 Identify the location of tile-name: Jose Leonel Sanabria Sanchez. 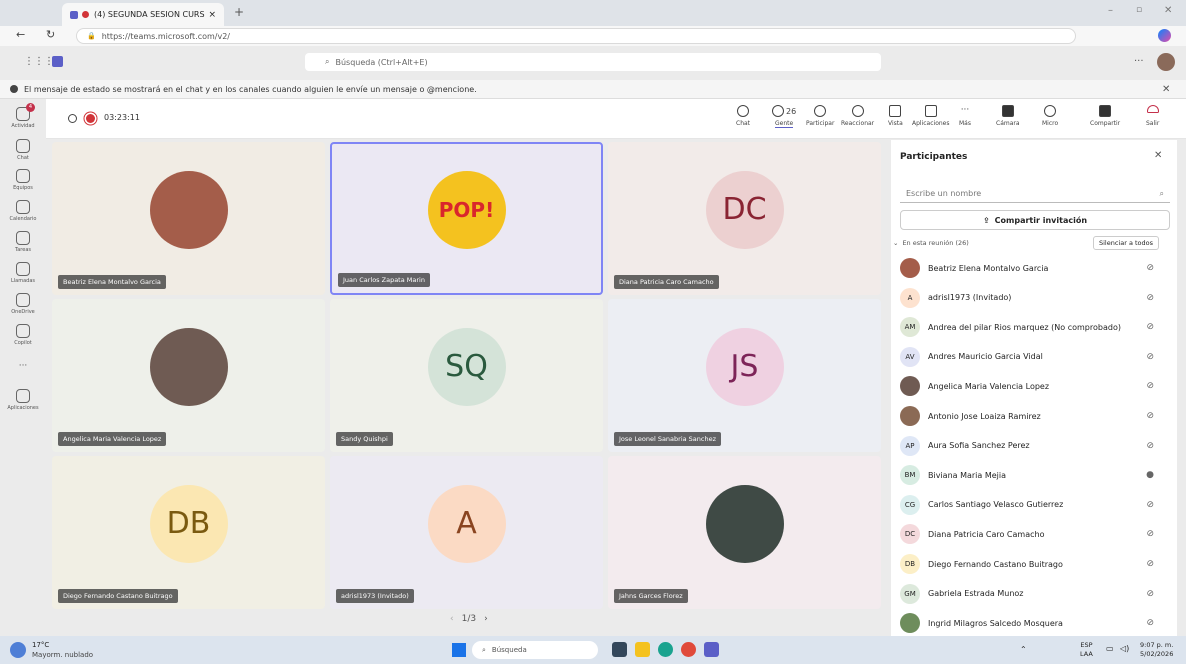
(668, 439).